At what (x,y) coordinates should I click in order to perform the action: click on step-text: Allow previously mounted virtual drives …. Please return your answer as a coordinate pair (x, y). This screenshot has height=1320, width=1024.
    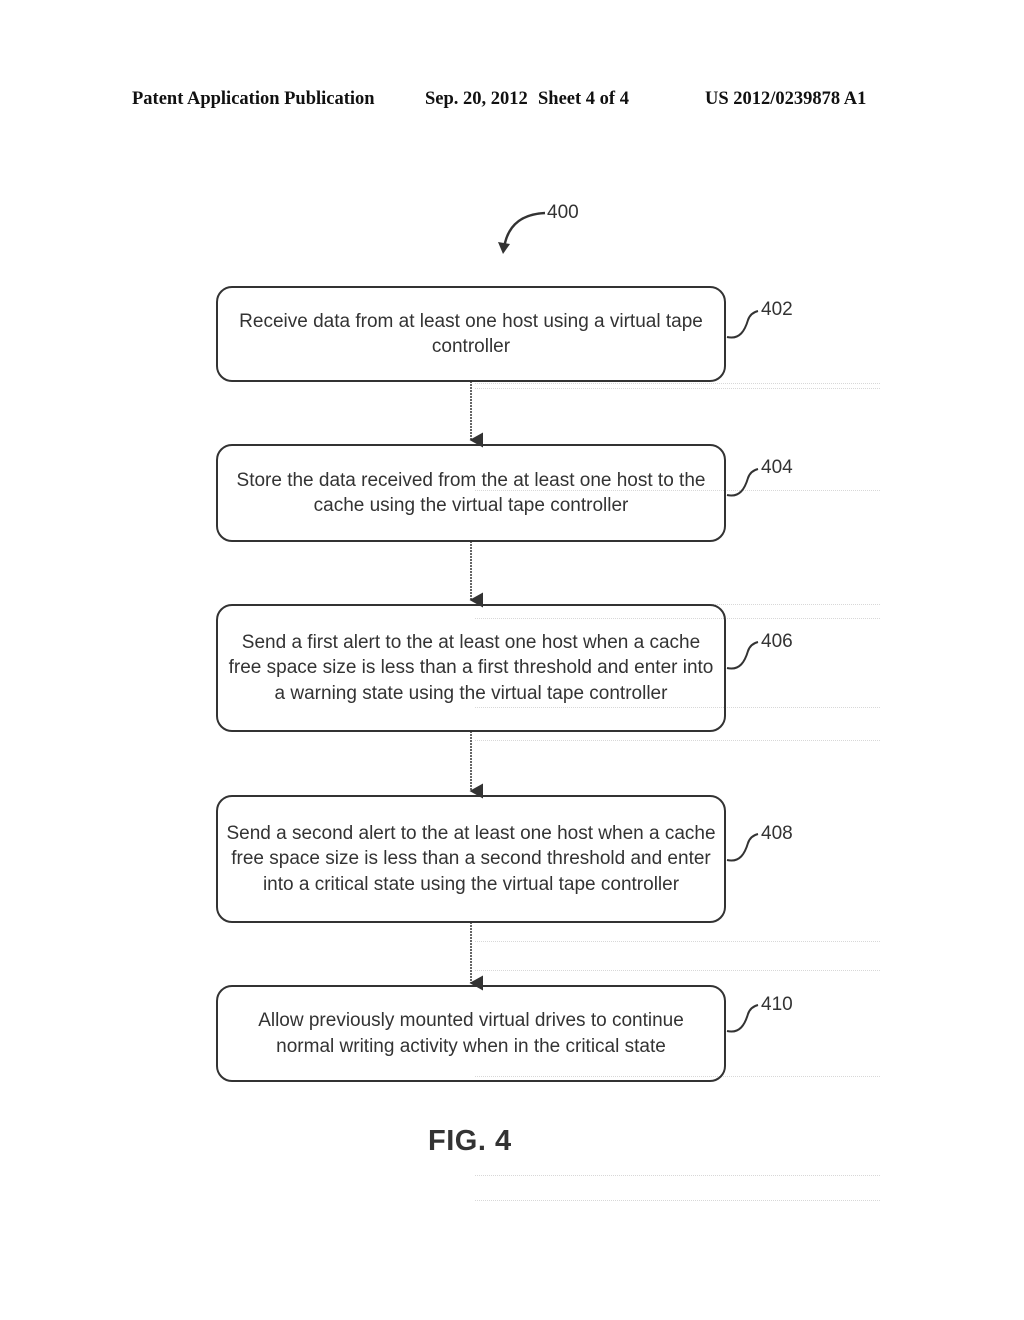
    Looking at the image, I should click on (471, 1033).